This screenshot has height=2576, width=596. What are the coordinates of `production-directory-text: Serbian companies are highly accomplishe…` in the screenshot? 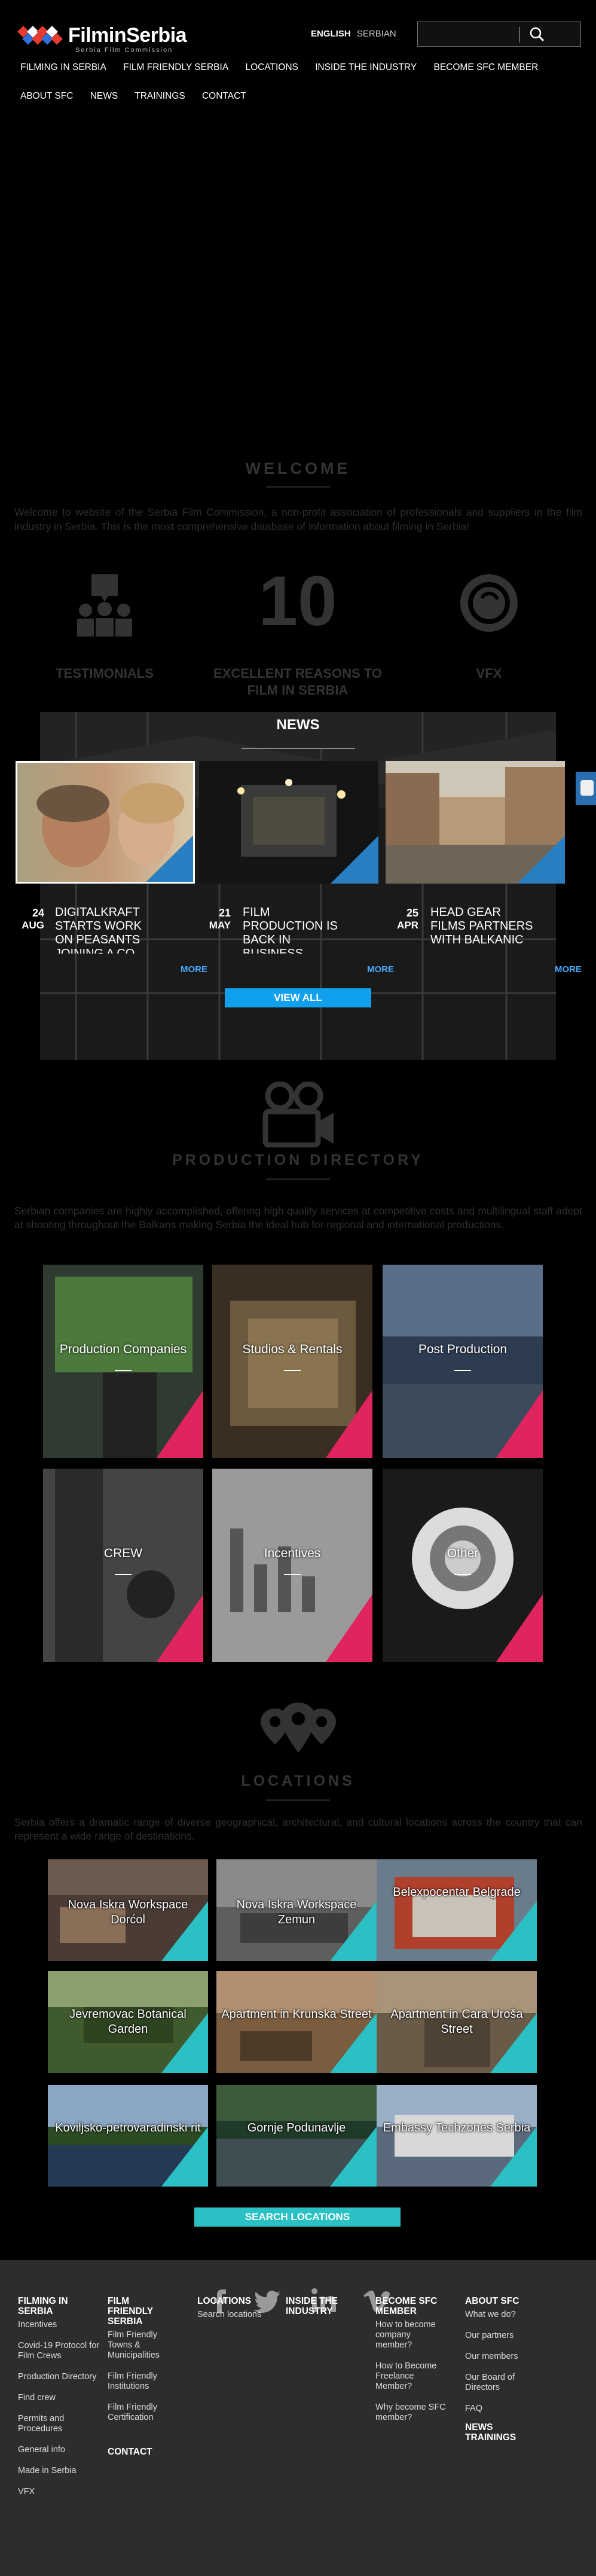 It's located at (298, 1218).